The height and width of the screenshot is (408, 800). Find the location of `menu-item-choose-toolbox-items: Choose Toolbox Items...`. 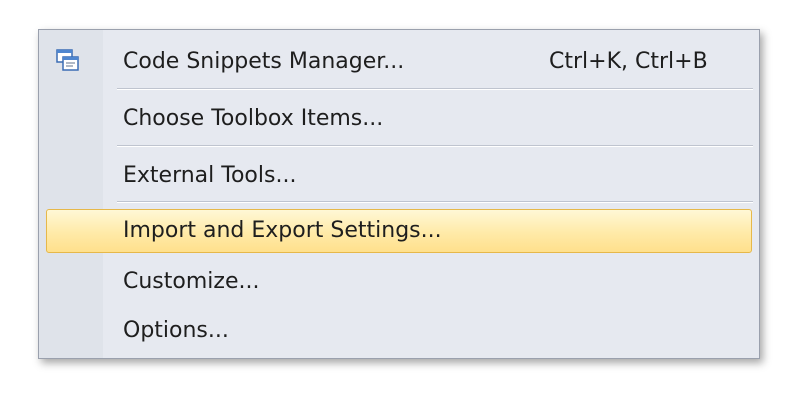

menu-item-choose-toolbox-items: Choose Toolbox Items... is located at coordinates (399, 119).